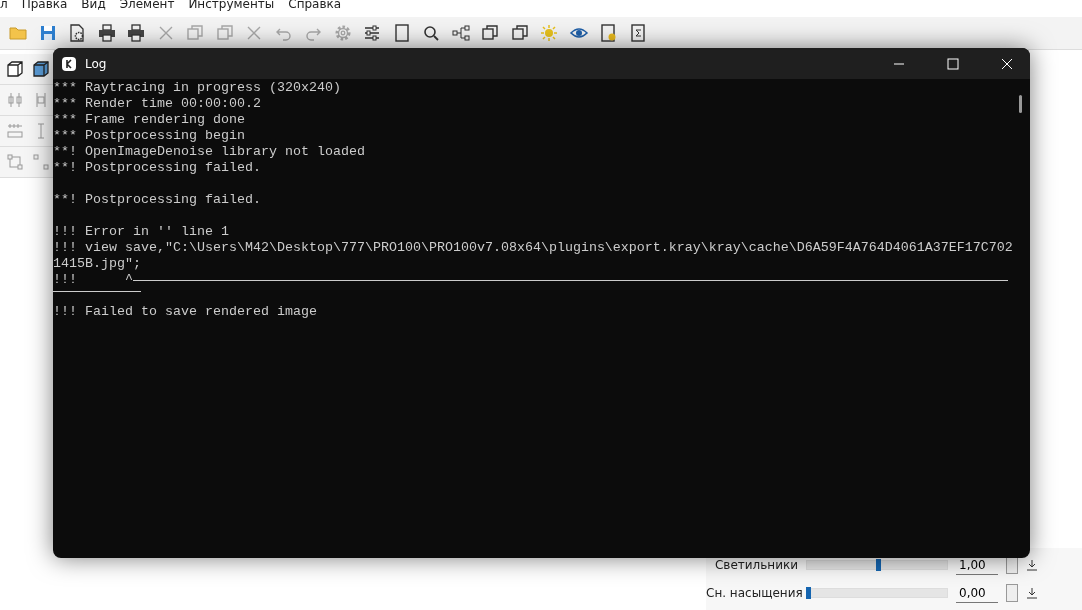  Describe the element at coordinates (69, 63) in the screenshot. I see `app-icon` at that location.